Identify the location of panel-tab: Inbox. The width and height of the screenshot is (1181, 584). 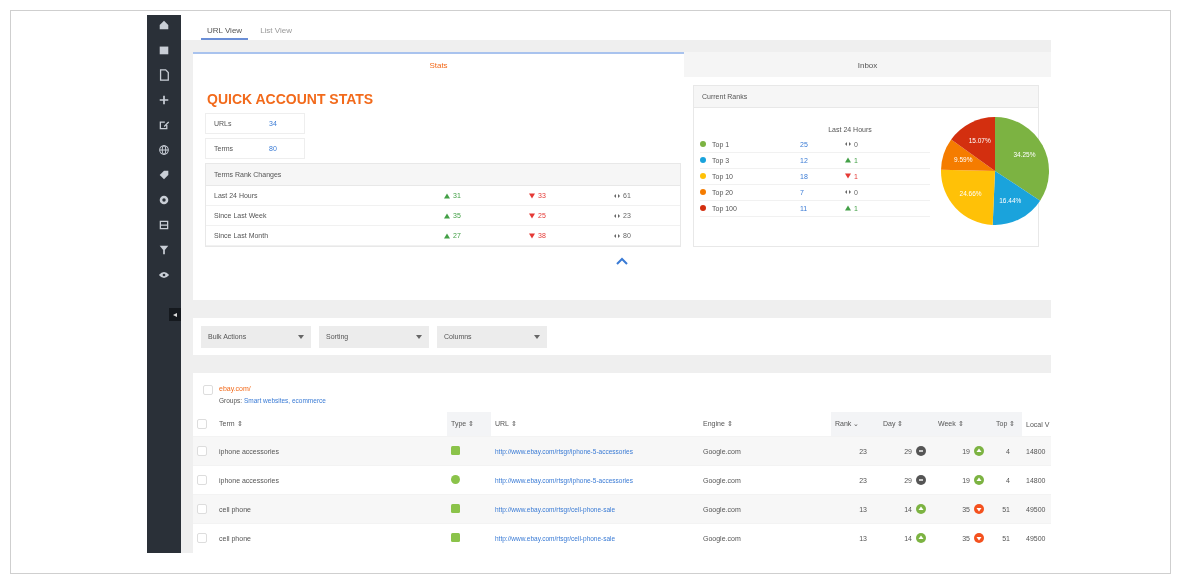
(867, 64).